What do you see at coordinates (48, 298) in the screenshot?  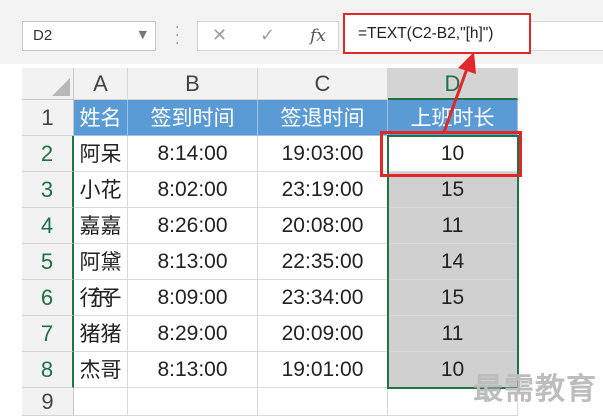 I see `row-header-6: 6` at bounding box center [48, 298].